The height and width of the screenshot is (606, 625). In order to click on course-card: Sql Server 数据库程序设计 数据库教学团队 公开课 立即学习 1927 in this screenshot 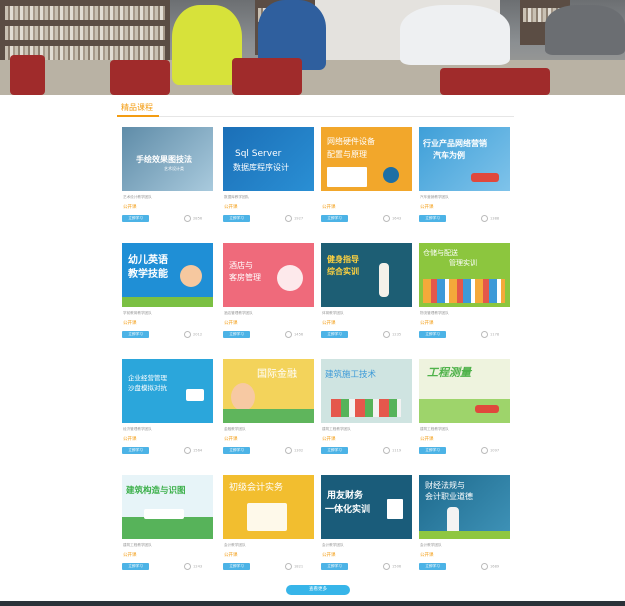, I will do `click(269, 179)`.